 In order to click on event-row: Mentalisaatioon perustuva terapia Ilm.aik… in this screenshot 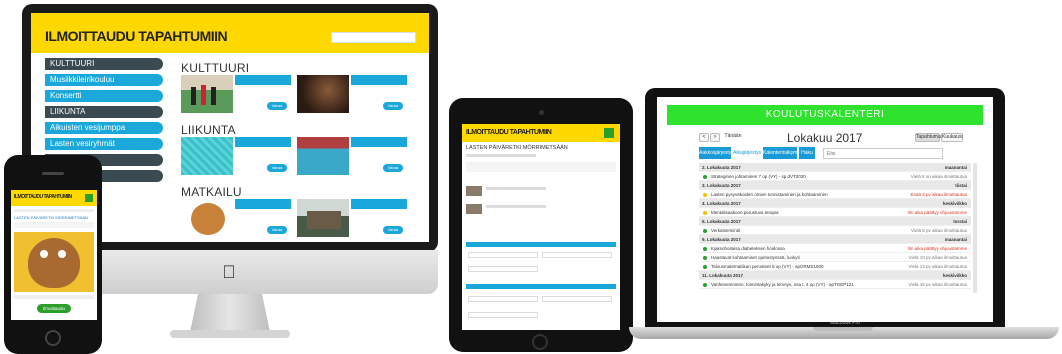, I will do `click(835, 212)`.